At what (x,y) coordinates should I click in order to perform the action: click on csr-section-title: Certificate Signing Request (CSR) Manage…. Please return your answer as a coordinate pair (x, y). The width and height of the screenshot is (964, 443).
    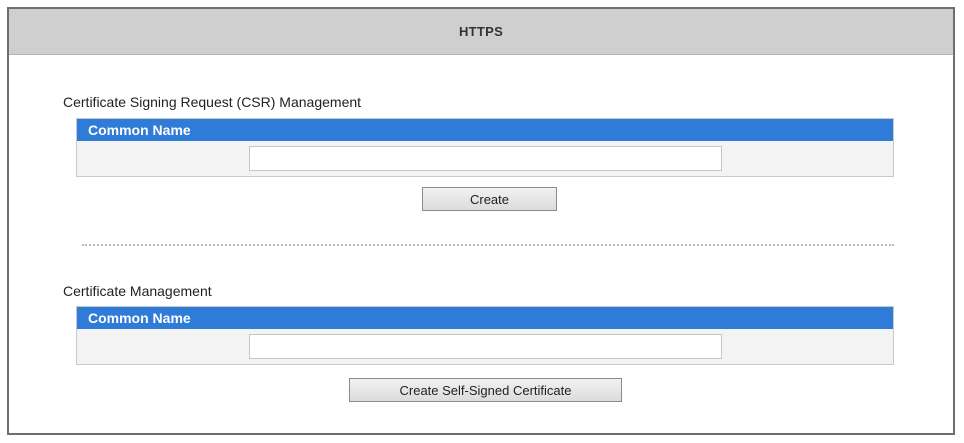
    Looking at the image, I should click on (212, 102).